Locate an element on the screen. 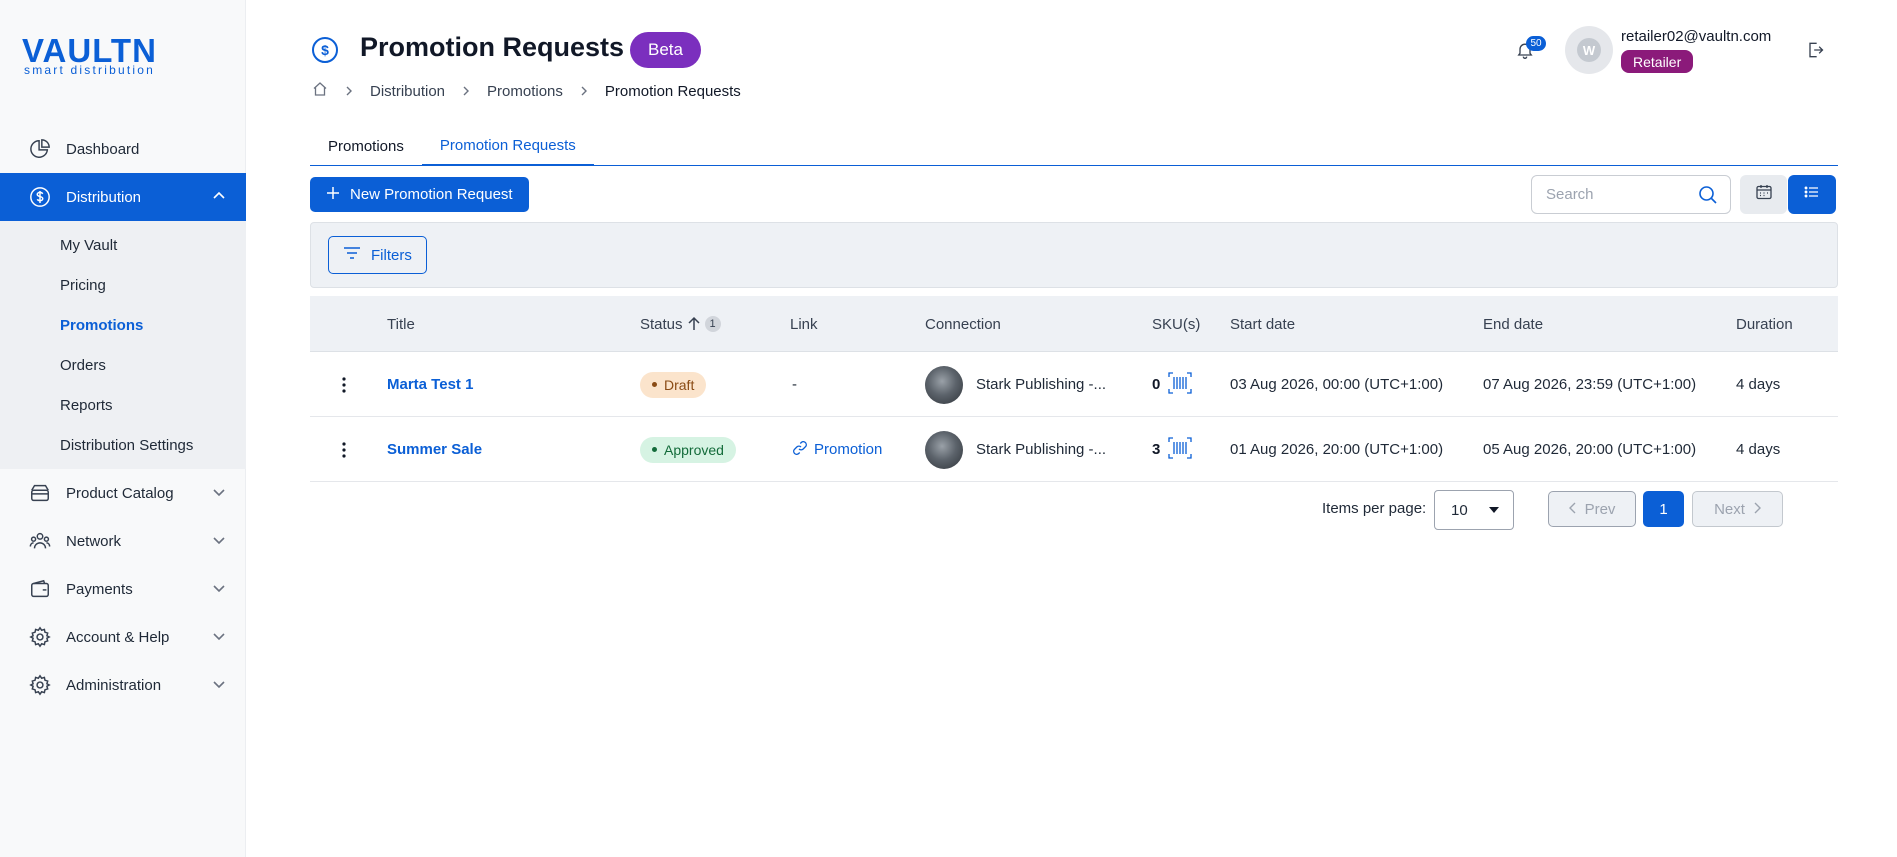 The width and height of the screenshot is (1897, 857). calendar-icon is located at coordinates (1764, 194).